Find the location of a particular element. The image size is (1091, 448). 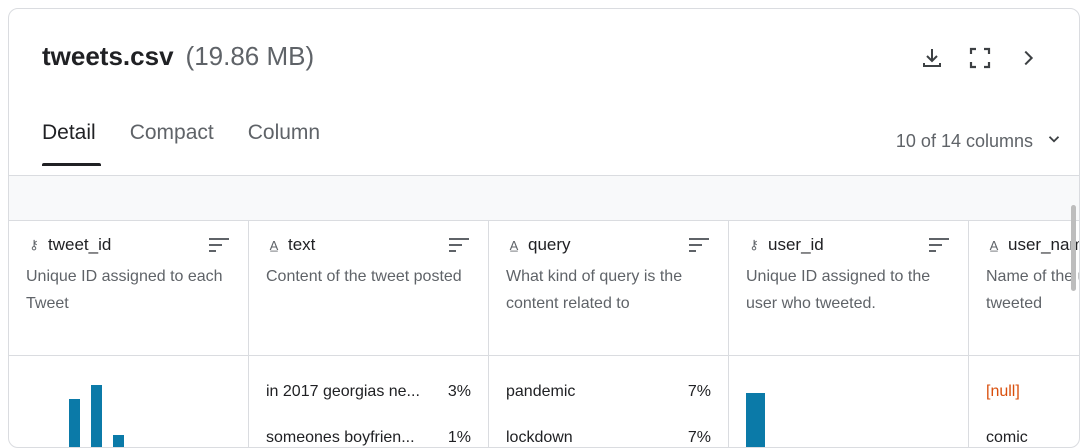

header-actions is located at coordinates (980, 58).